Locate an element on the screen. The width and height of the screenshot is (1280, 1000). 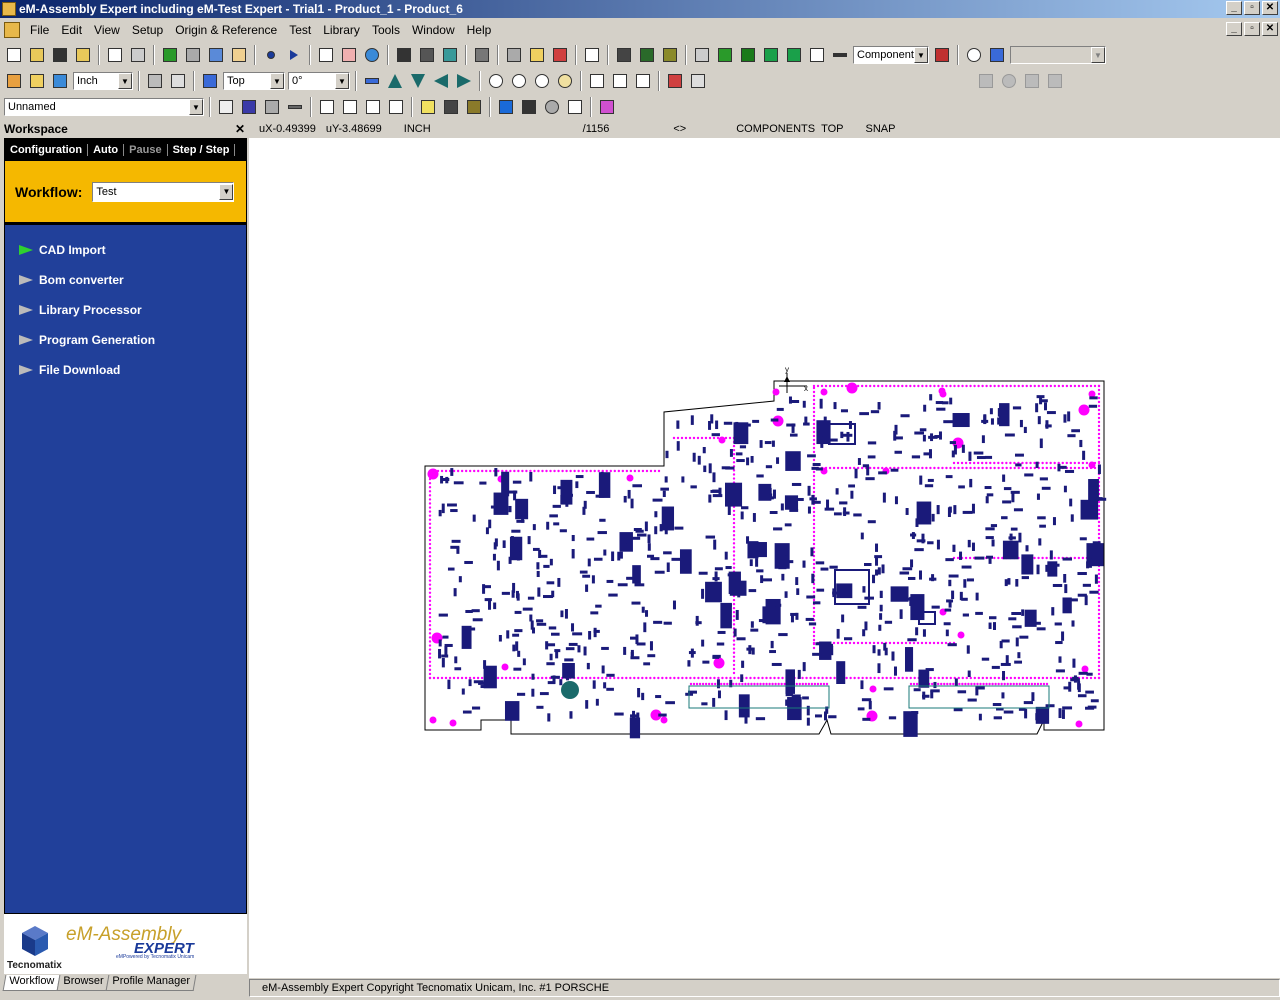
find-icon is located at coordinates (427, 55).